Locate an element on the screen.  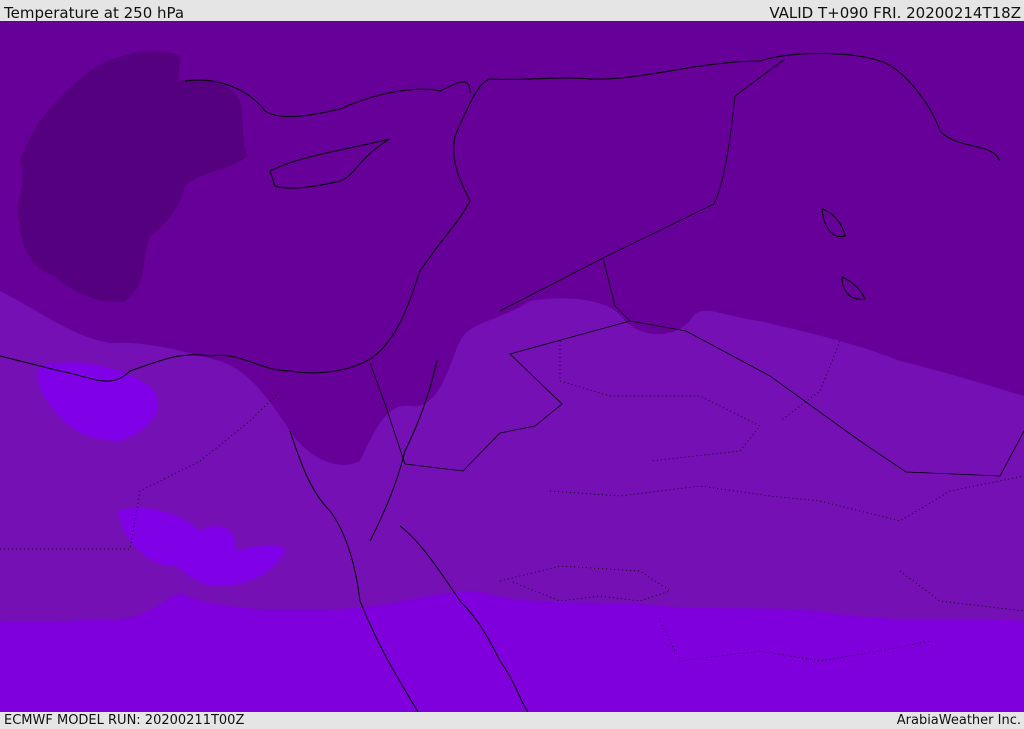
credit: ArabiaWeather Inc. is located at coordinates (958, 720).